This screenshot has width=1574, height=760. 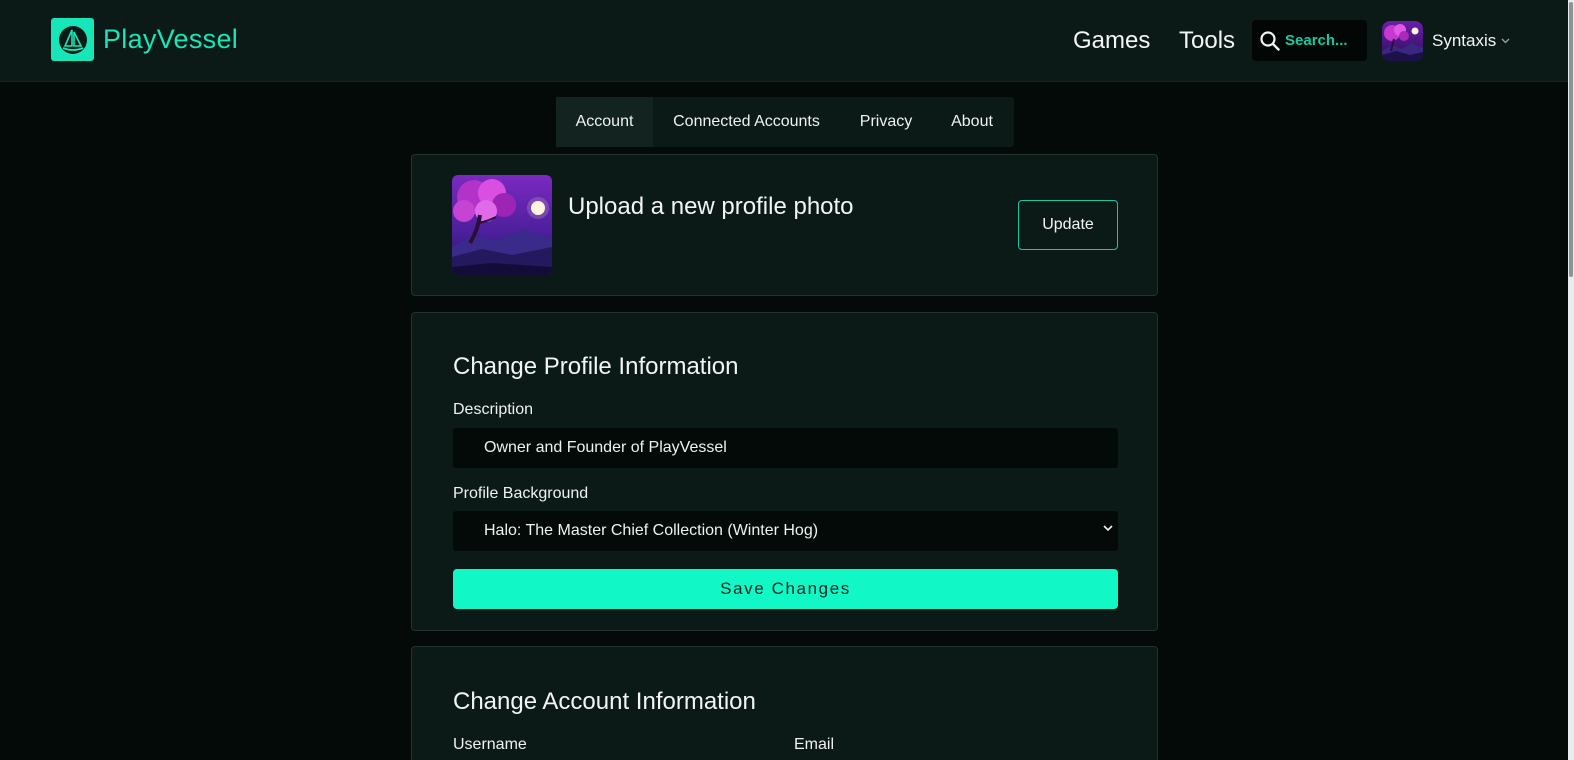 What do you see at coordinates (604, 701) in the screenshot?
I see `account-info-title: Change Account Information` at bounding box center [604, 701].